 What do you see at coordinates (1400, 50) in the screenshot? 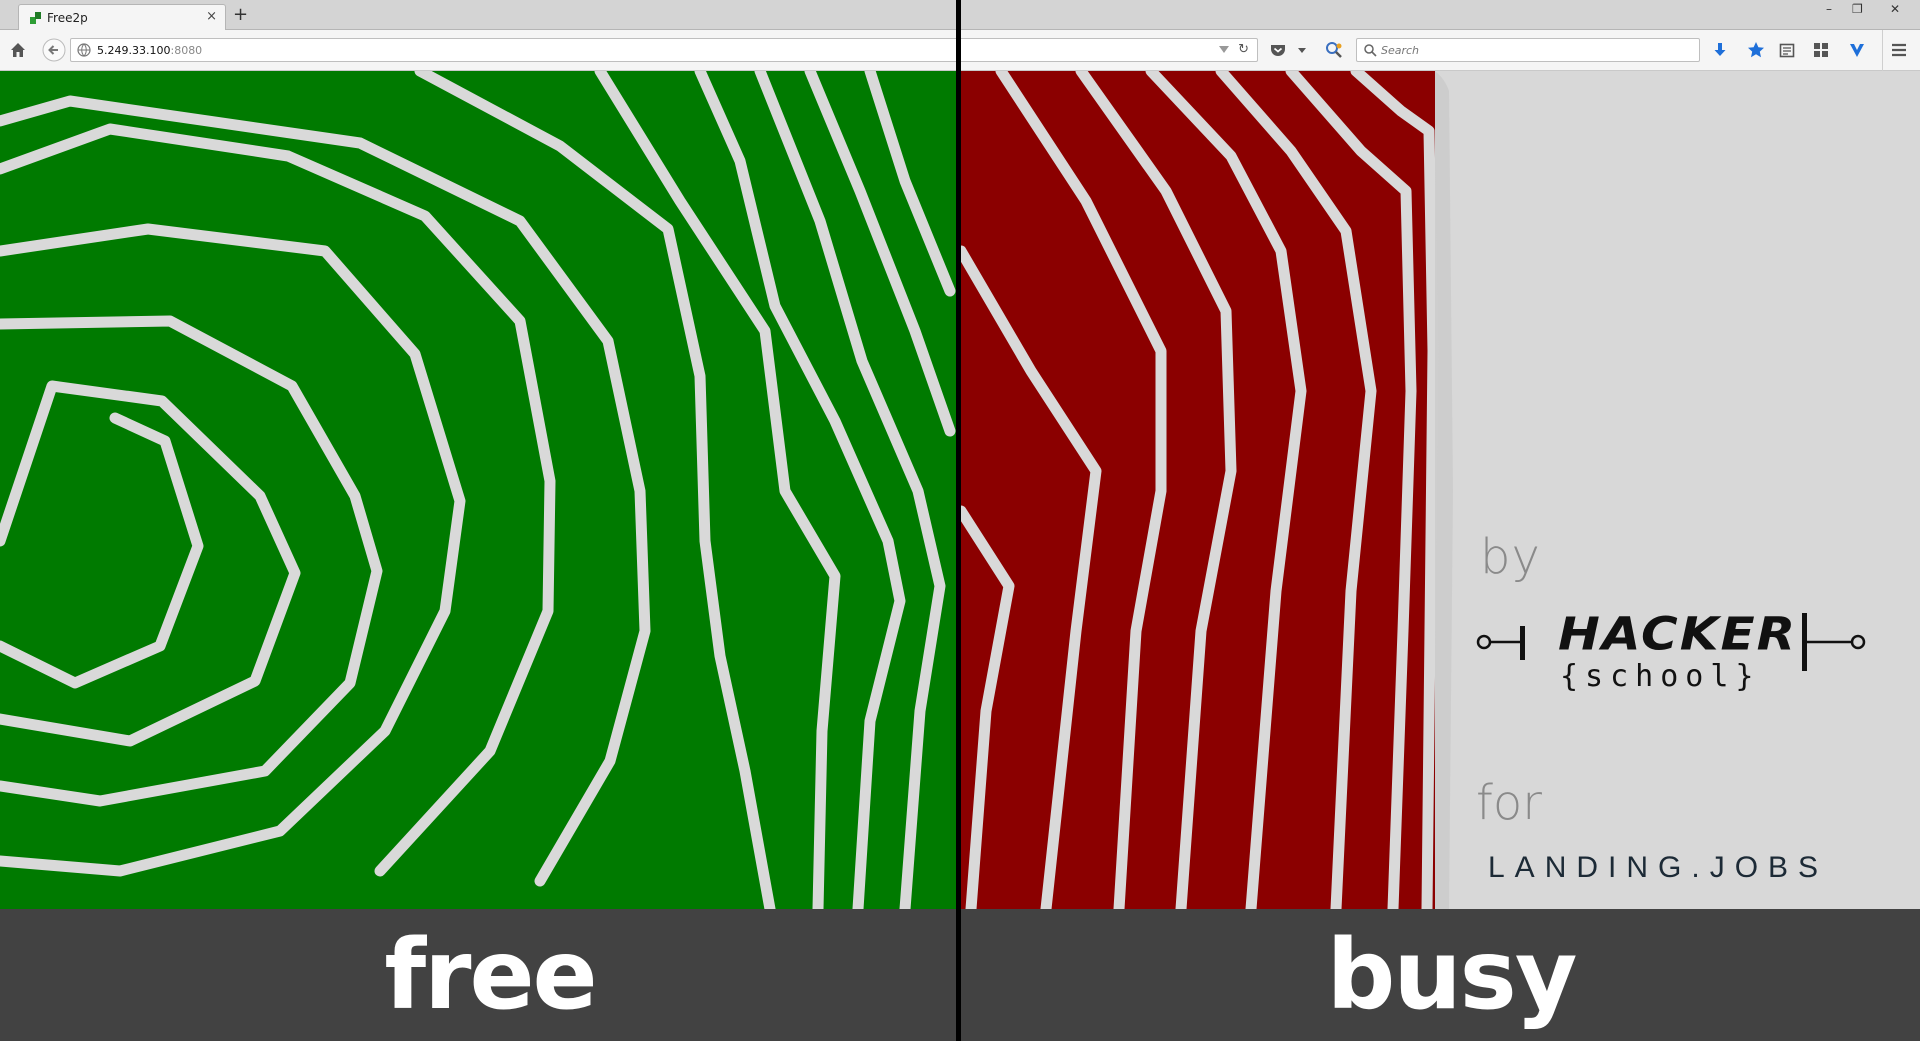
I see `search-placeholder: Search` at bounding box center [1400, 50].